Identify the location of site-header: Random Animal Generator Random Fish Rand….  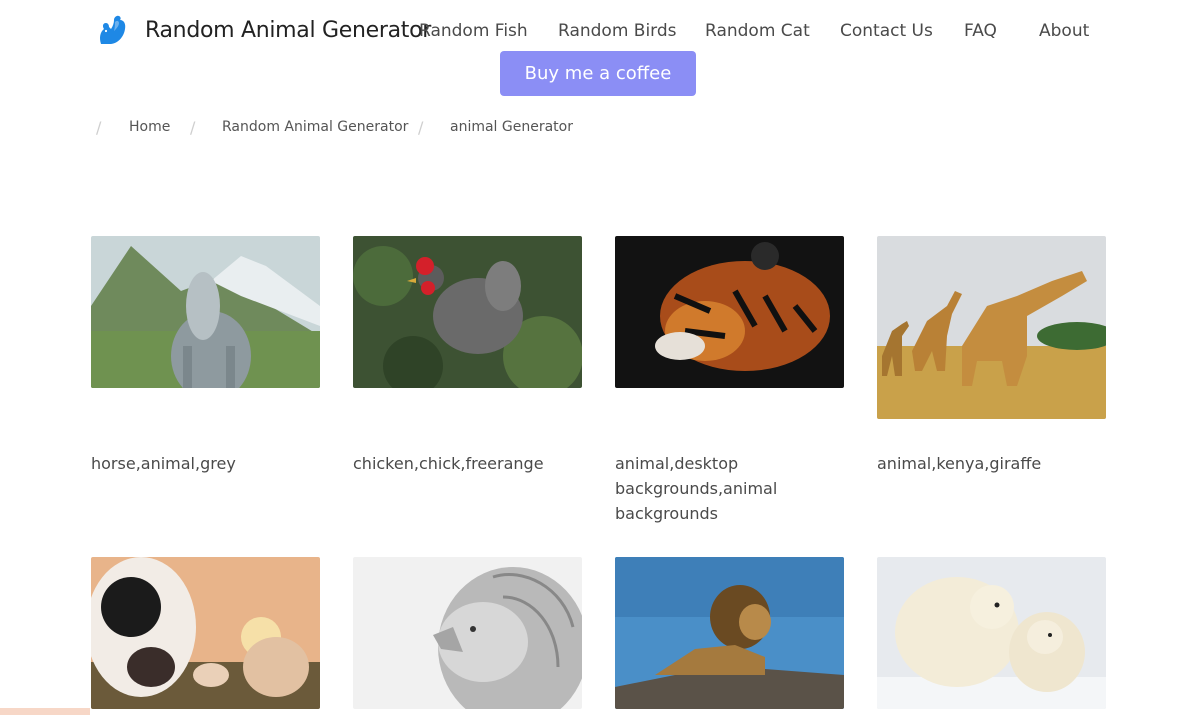
(600, 50).